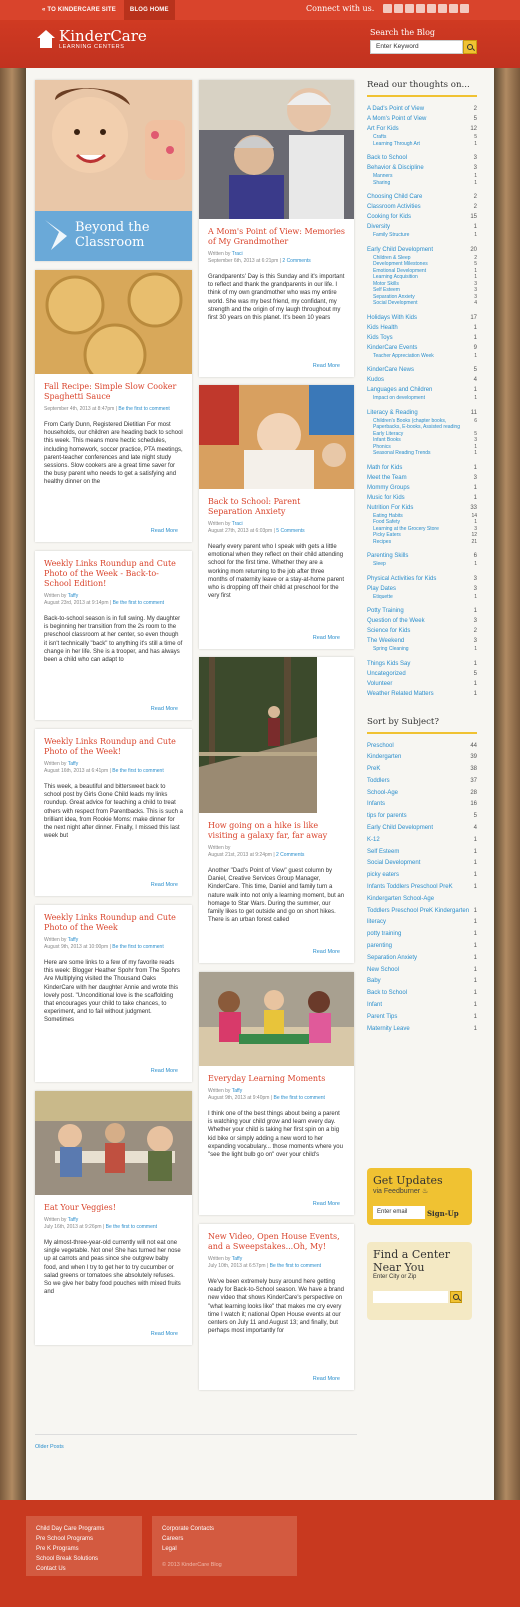 This screenshot has height=1607, width=520. Describe the element at coordinates (373, 841) in the screenshot. I see `subject-label: K-12` at that location.